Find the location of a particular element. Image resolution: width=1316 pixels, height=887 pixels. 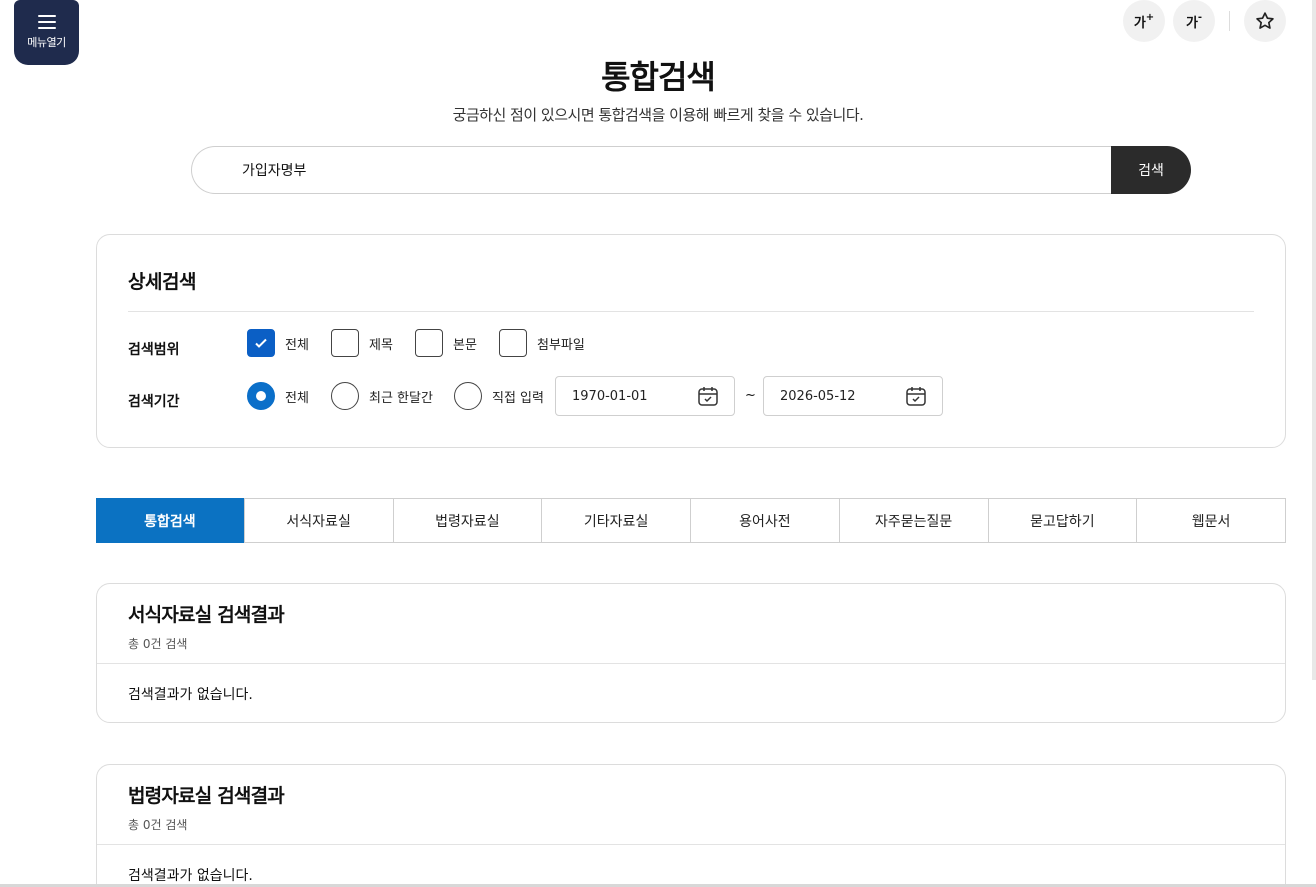

font-decrease-button: 가- is located at coordinates (1194, 21).